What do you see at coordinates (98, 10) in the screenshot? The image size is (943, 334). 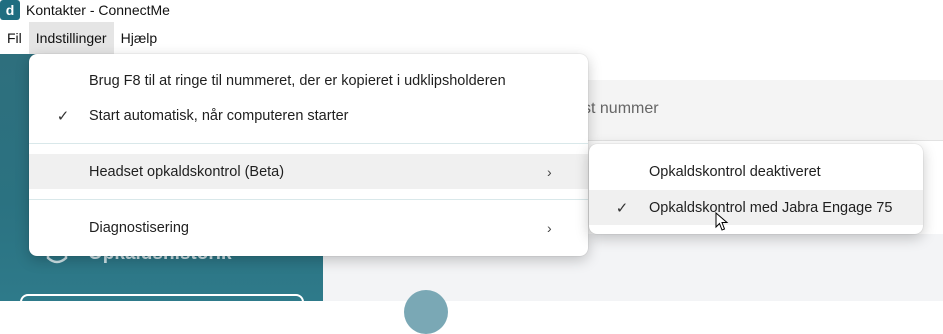 I see `window-title: Kontakter - ConnectMe` at bounding box center [98, 10].